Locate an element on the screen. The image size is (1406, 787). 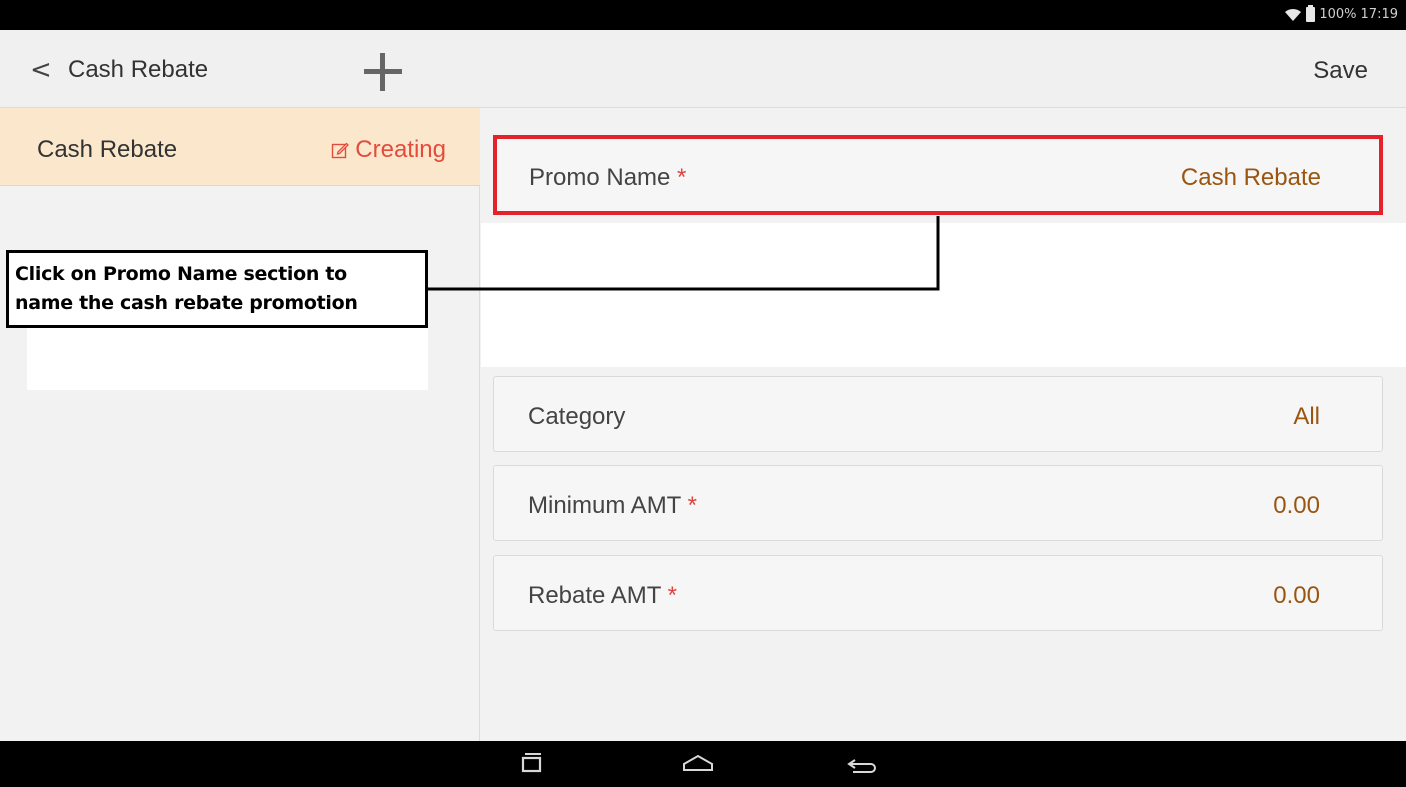
save-button: Save is located at coordinates (1340, 71).